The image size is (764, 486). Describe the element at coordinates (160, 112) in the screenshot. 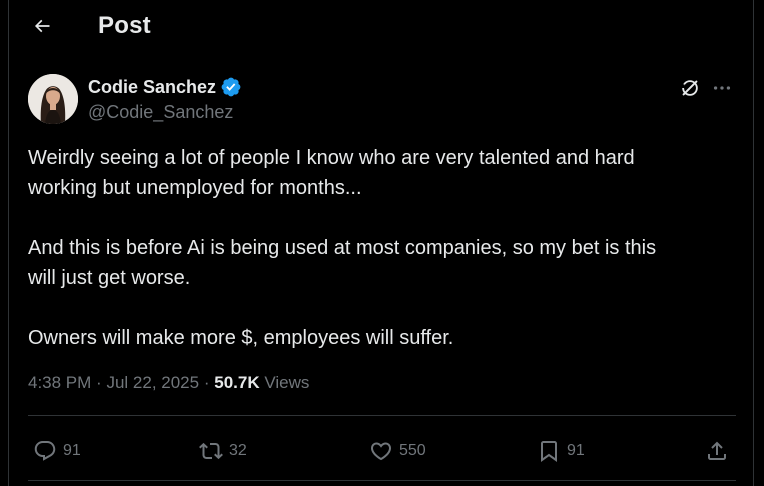

I see `author-handle: @Codie_Sanchez` at that location.